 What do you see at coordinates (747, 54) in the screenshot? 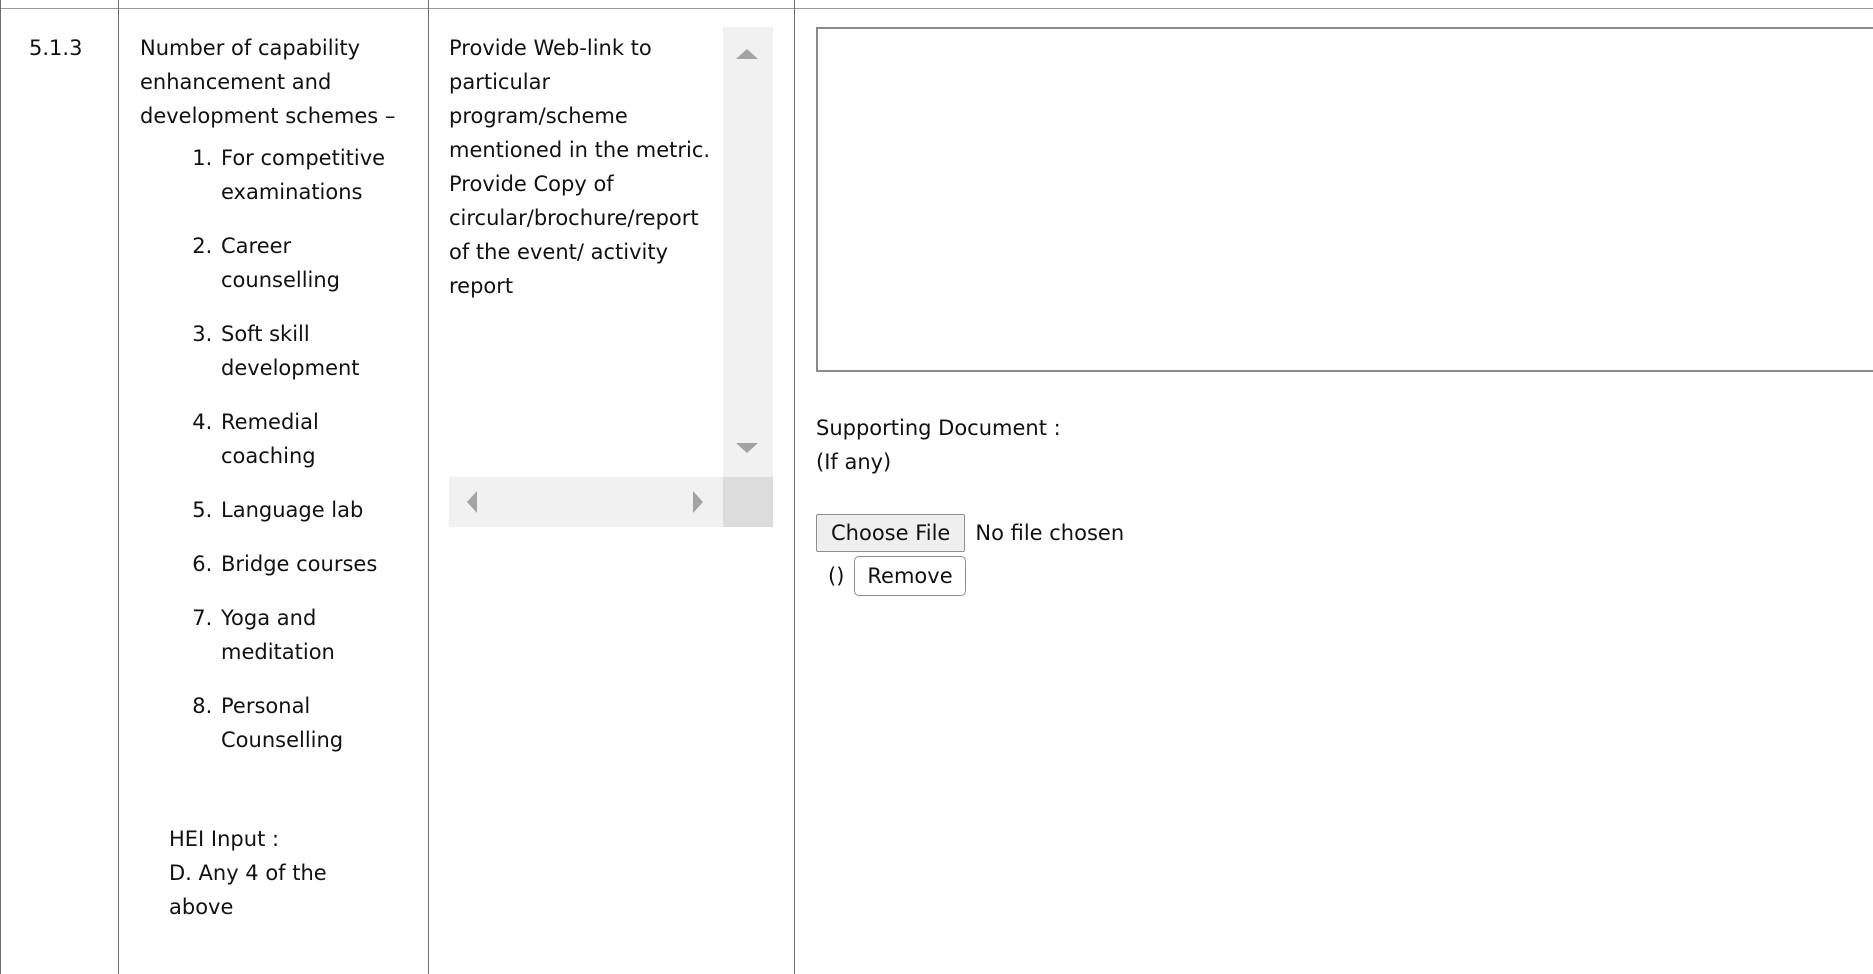
I see `scroll-up-arrow-icon` at bounding box center [747, 54].